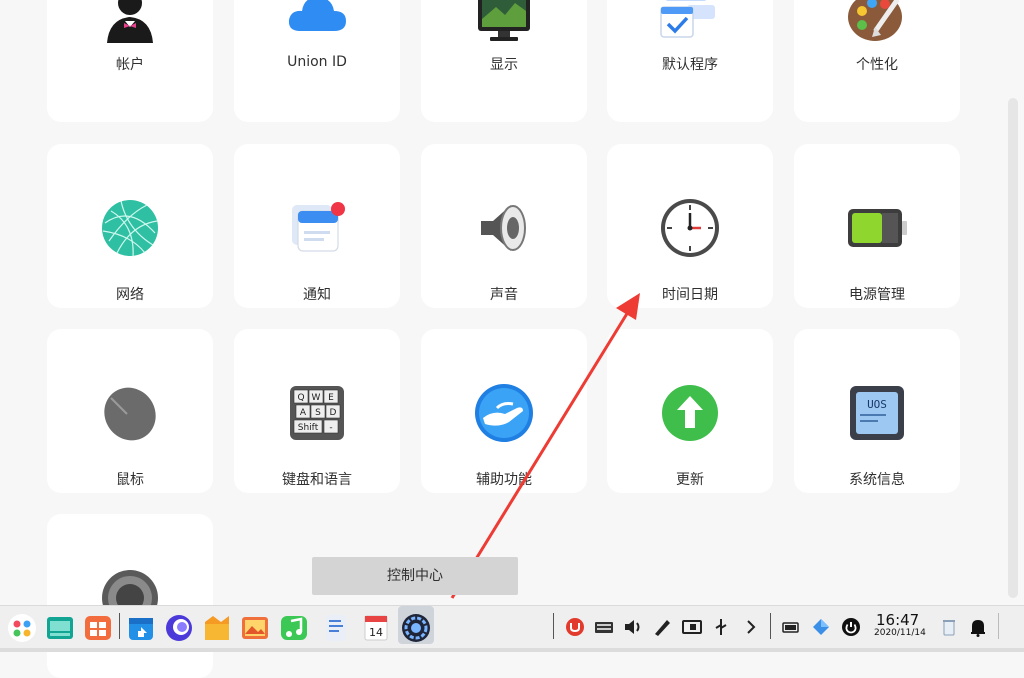 The image size is (1024, 678). I want to click on card-sound: 声音, so click(504, 226).